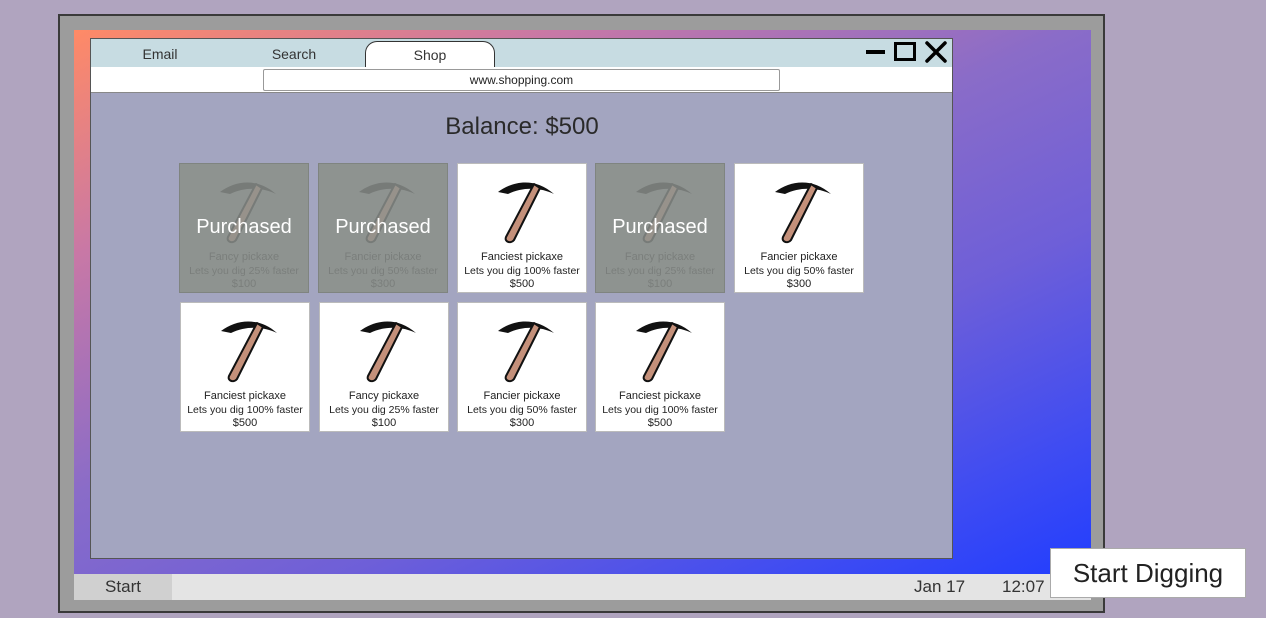  What do you see at coordinates (936, 52) in the screenshot?
I see `close-icon` at bounding box center [936, 52].